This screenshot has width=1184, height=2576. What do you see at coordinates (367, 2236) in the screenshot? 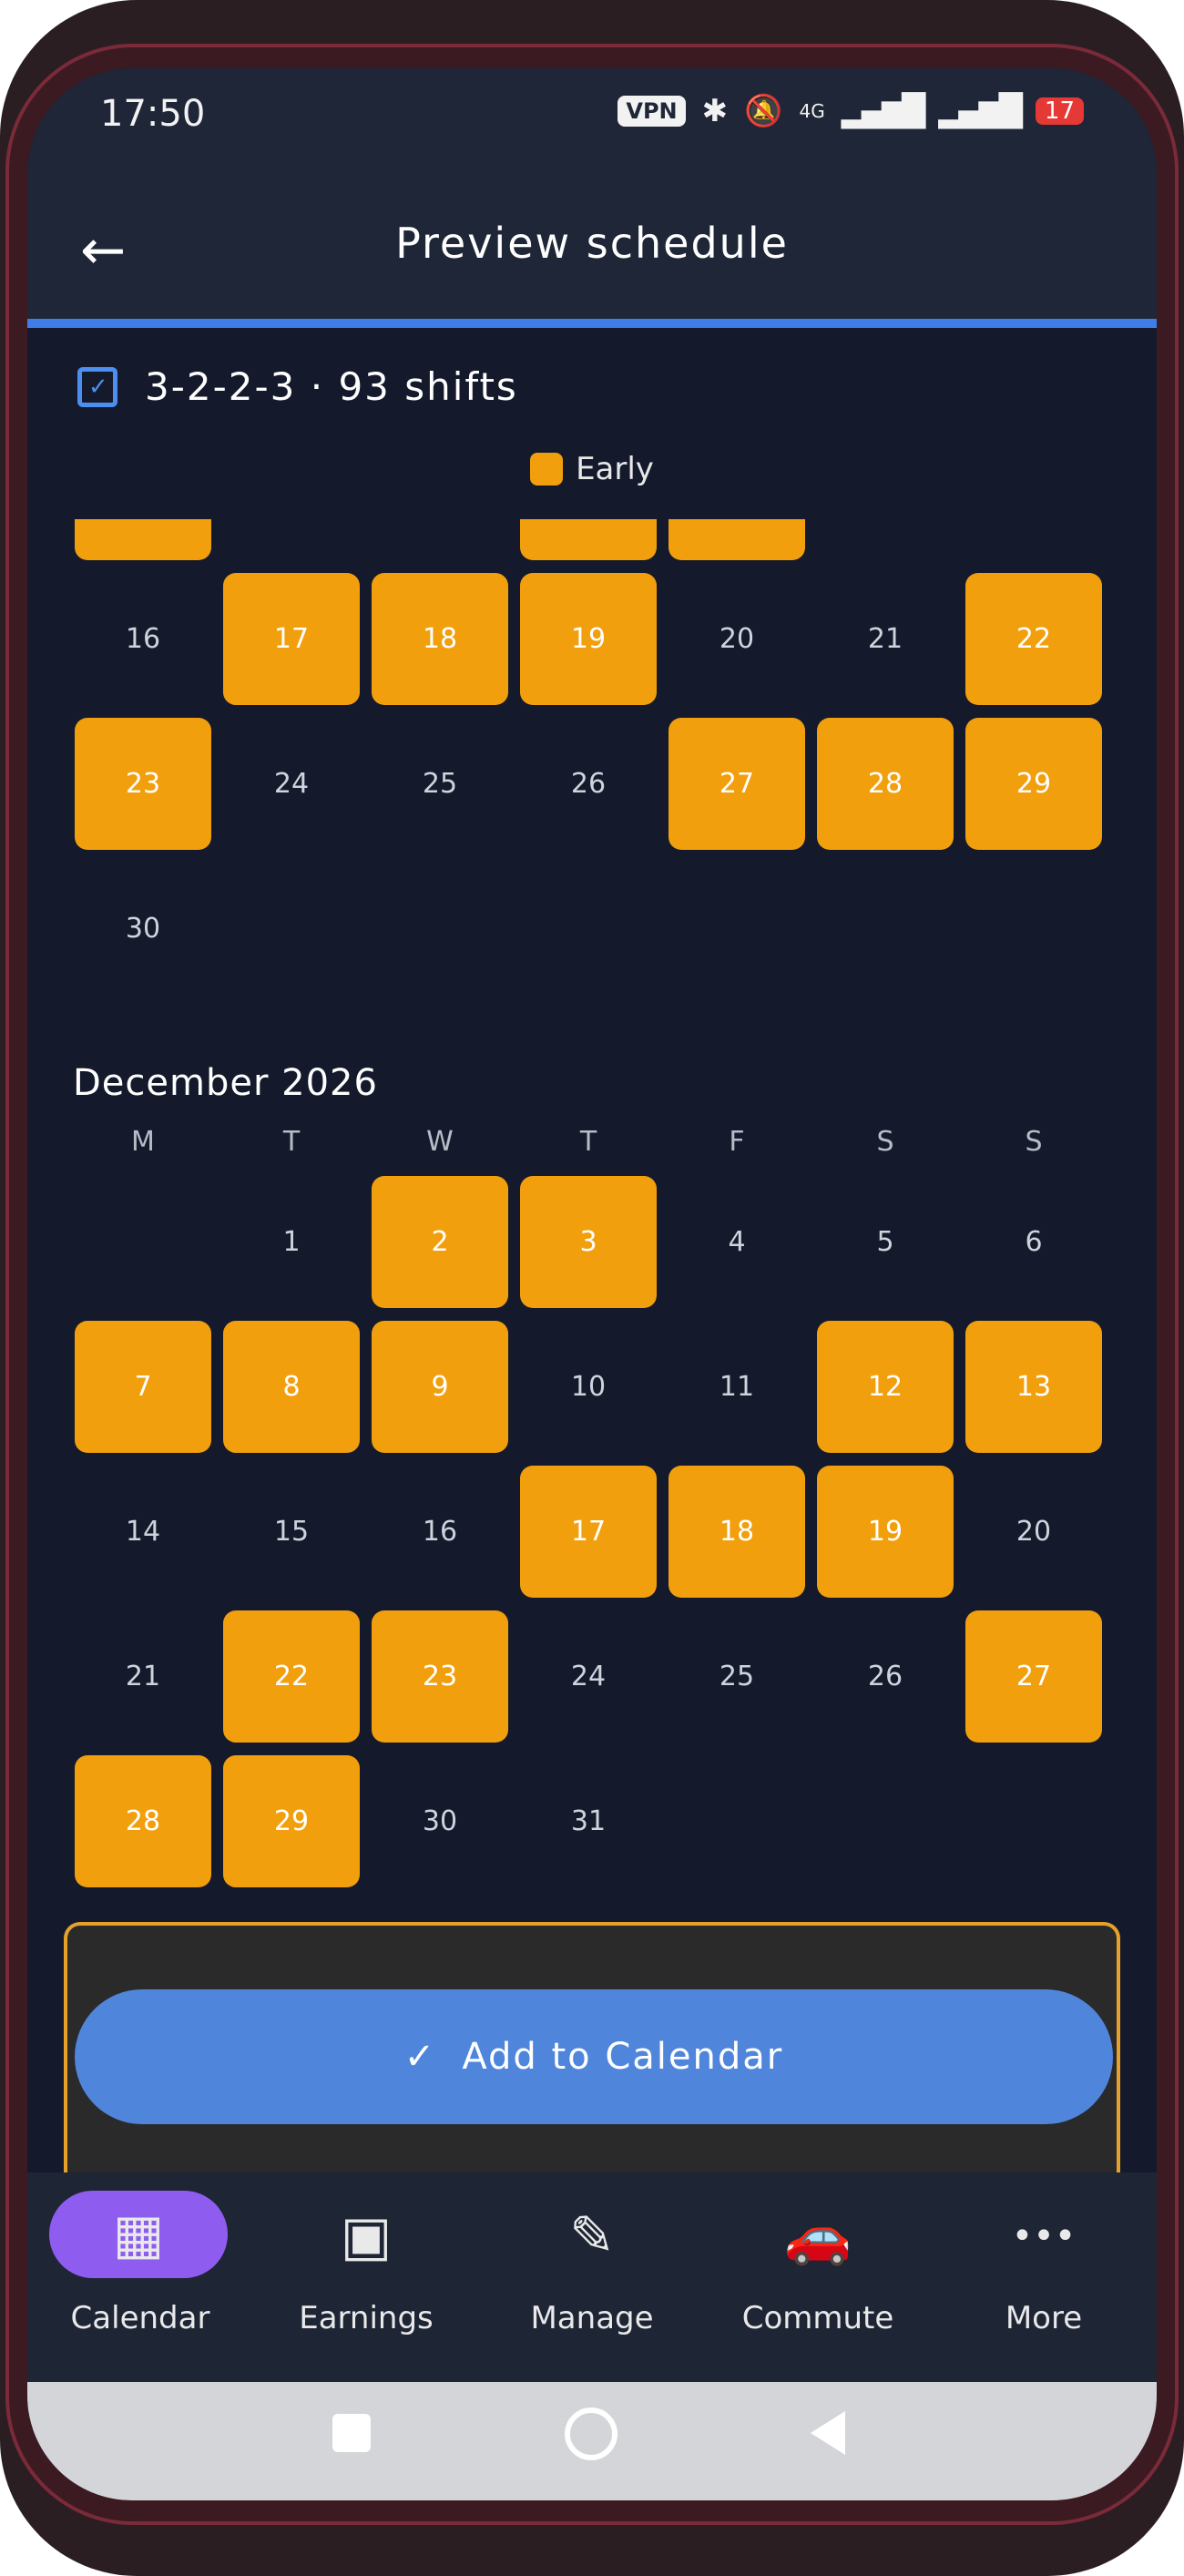
I see `wallet-icon: ▣` at bounding box center [367, 2236].